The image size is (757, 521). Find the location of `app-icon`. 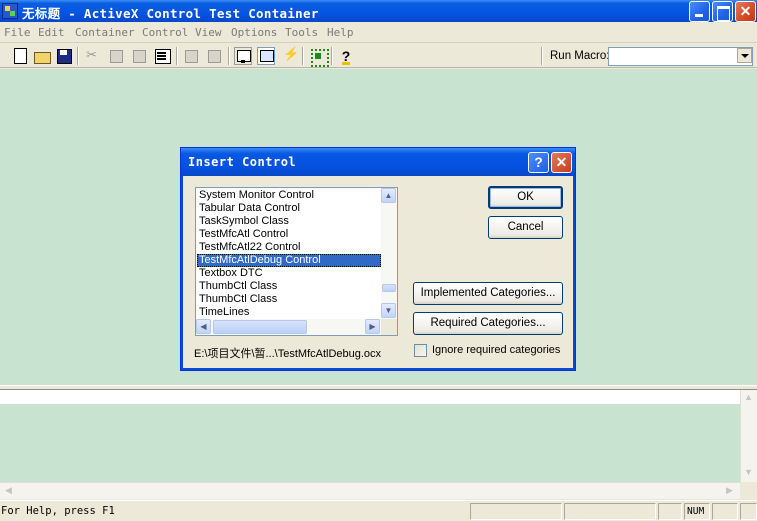

app-icon is located at coordinates (10, 11).